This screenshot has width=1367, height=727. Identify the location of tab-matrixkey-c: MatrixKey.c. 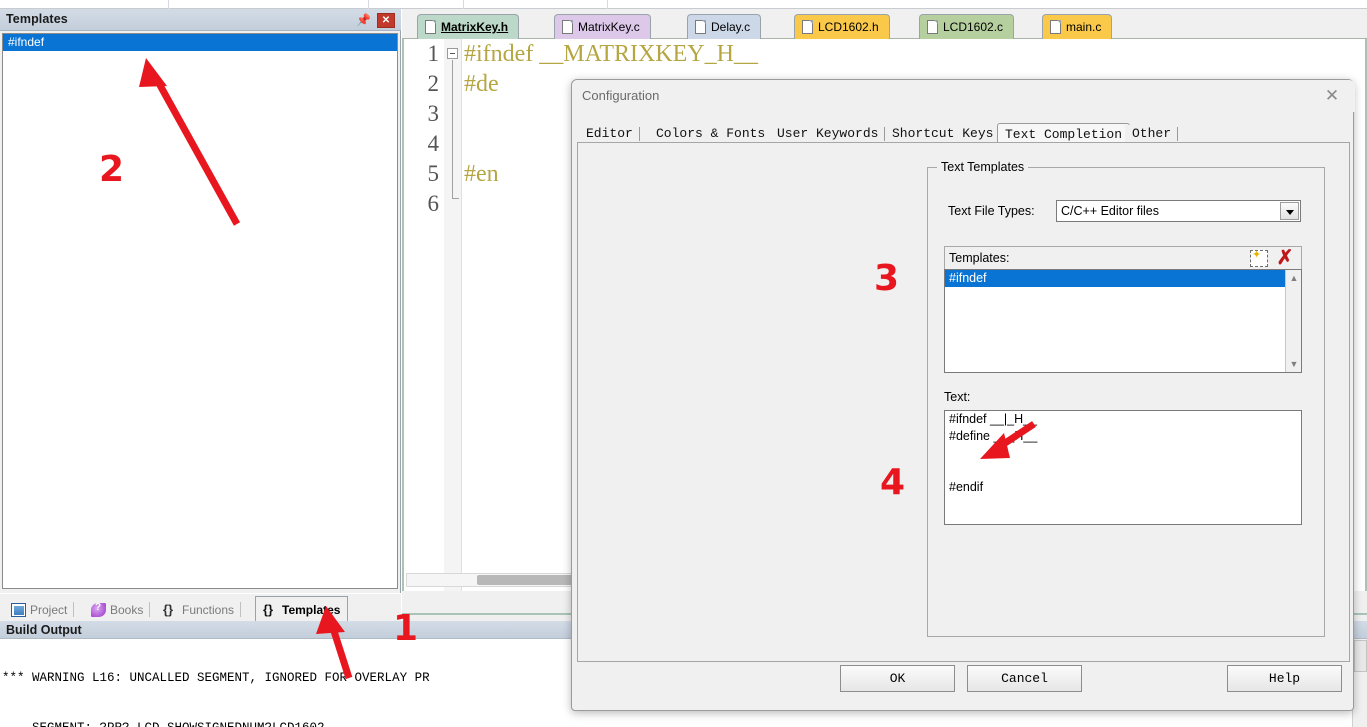
(602, 26).